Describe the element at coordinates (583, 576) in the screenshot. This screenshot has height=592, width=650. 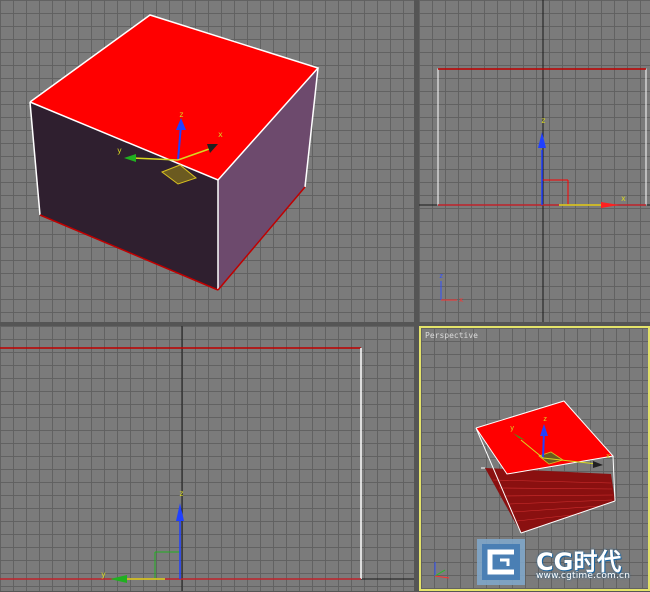
I see `watermark-url: www.cgtime.com.cn` at that location.